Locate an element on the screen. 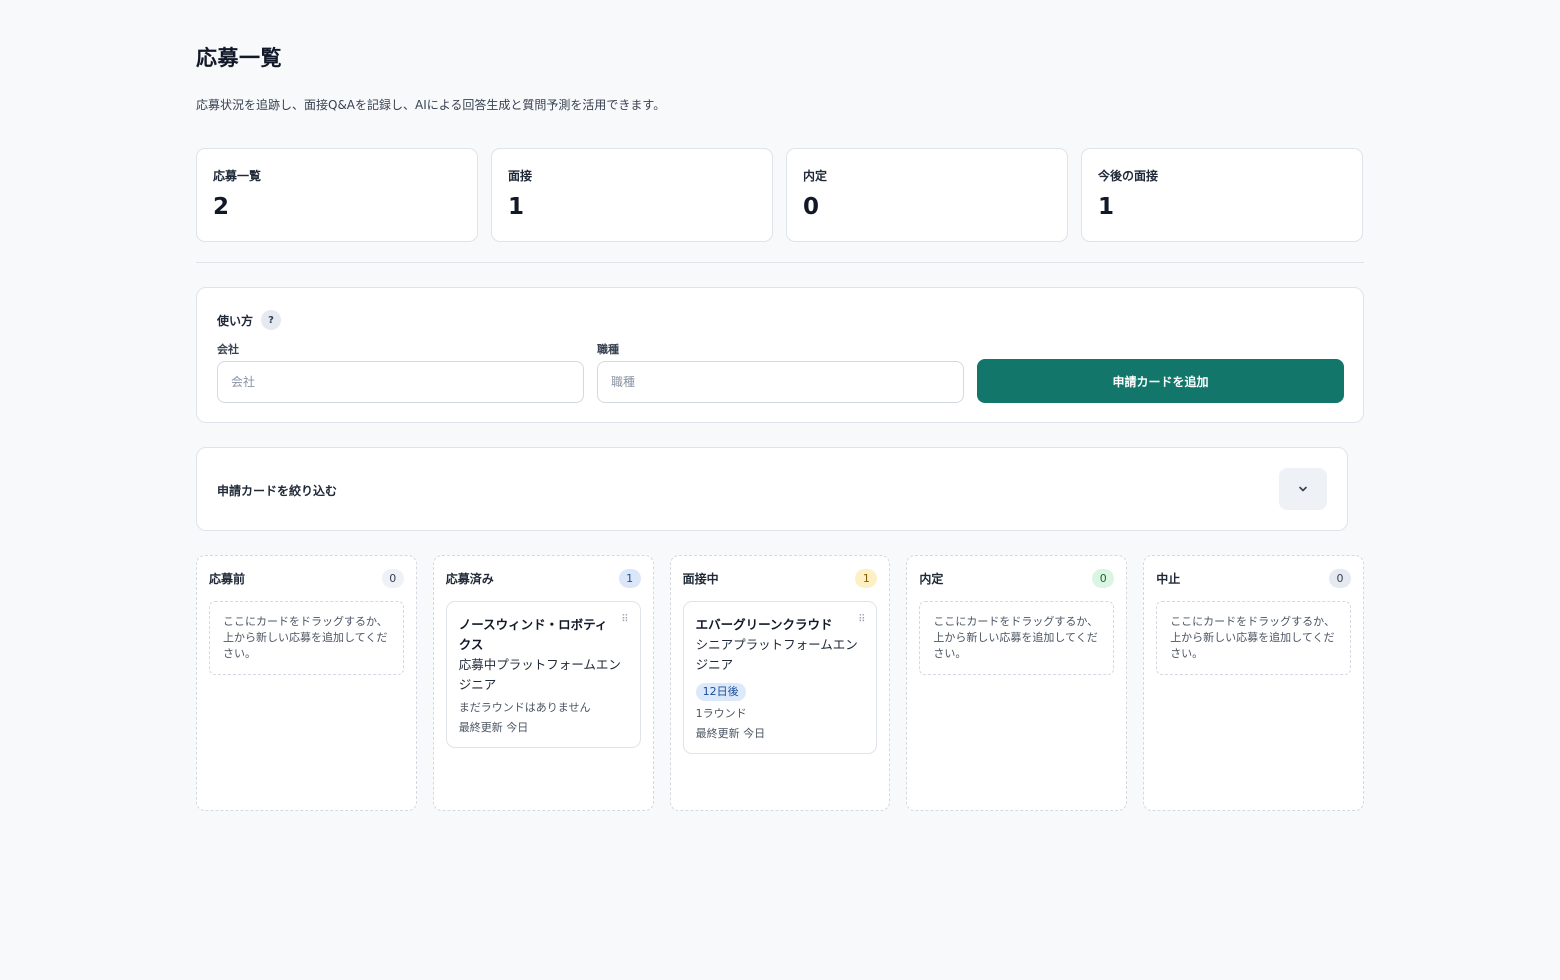 This screenshot has width=1560, height=980. card-role: シニアプラットフォームエンジニア is located at coordinates (776, 654).